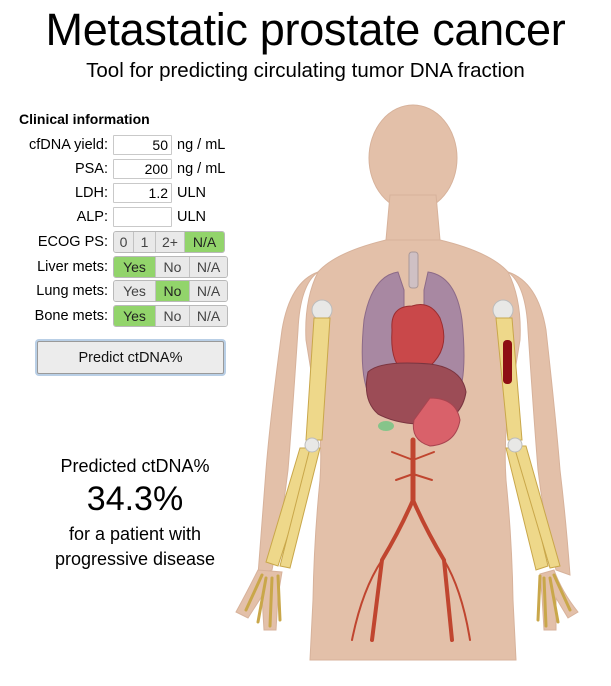  I want to click on liver-mets-na: N/A, so click(208, 267).